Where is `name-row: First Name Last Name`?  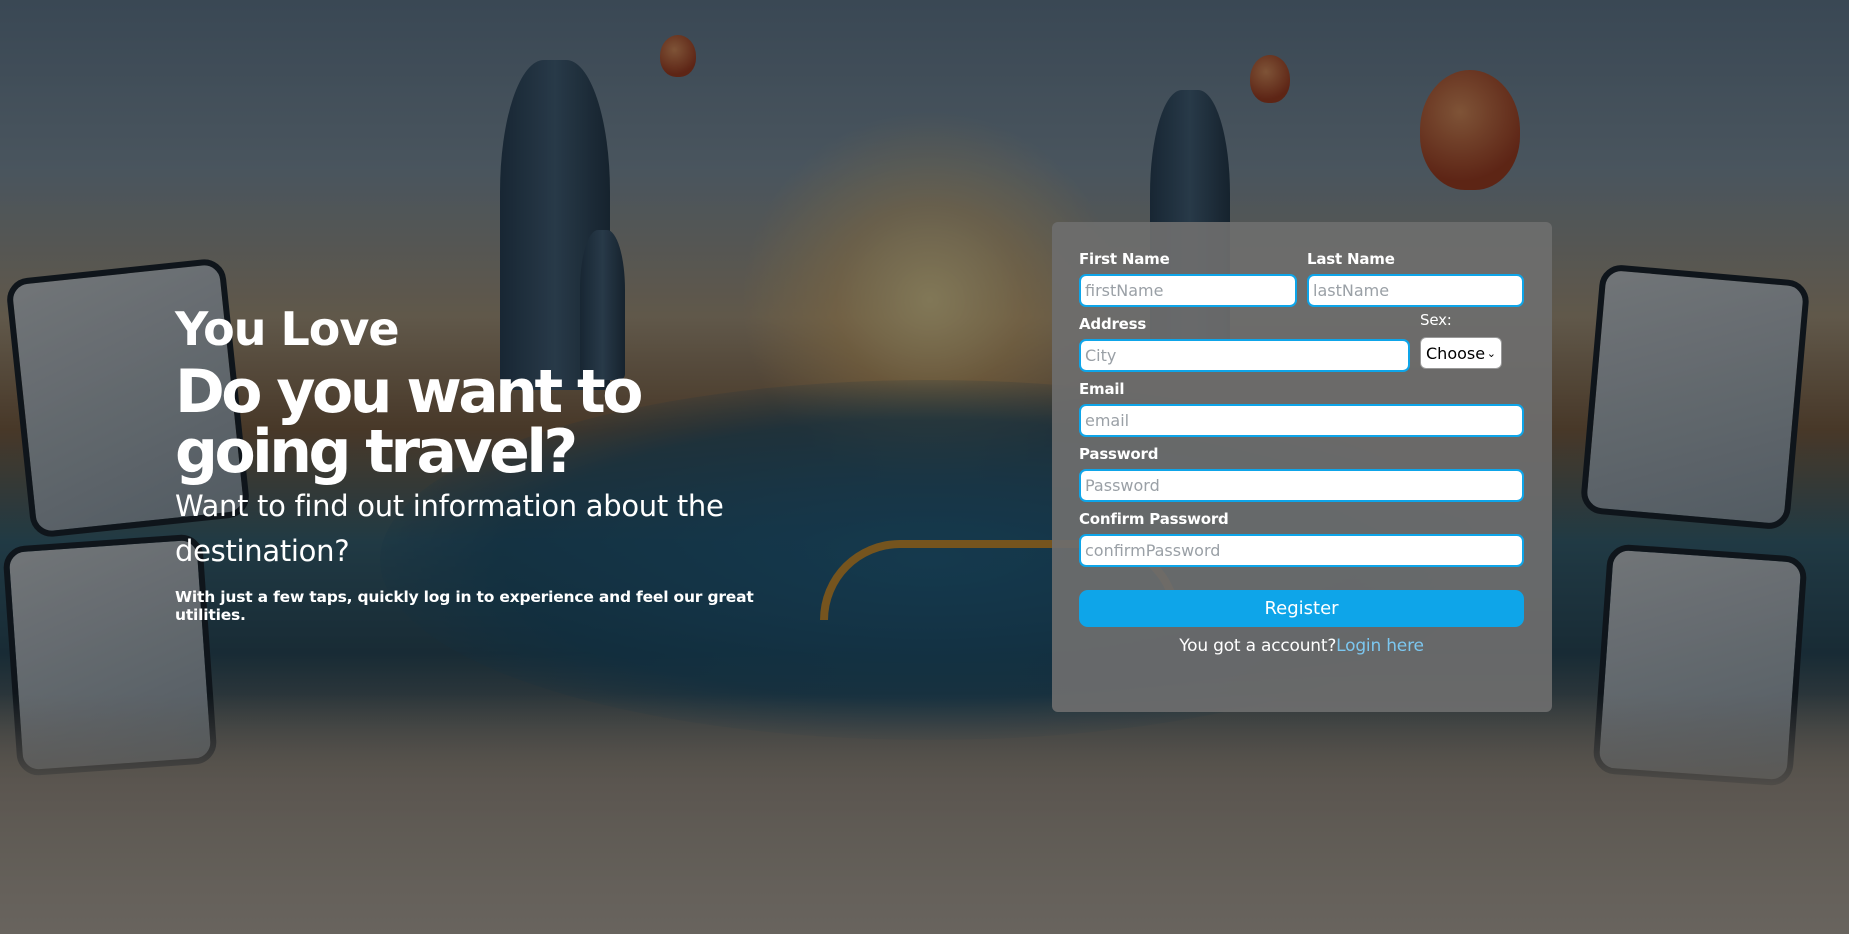 name-row: First Name Last Name is located at coordinates (1301, 277).